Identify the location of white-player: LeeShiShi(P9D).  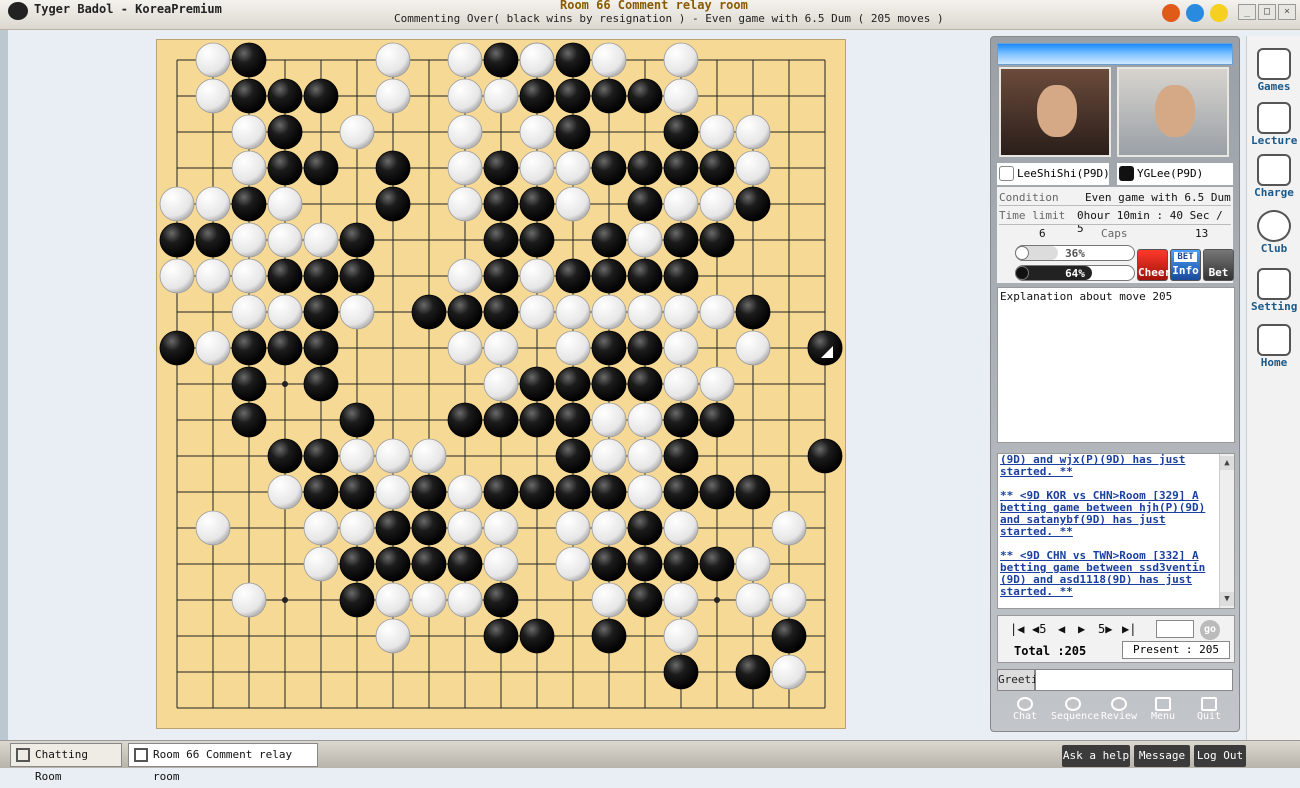
(1053, 174).